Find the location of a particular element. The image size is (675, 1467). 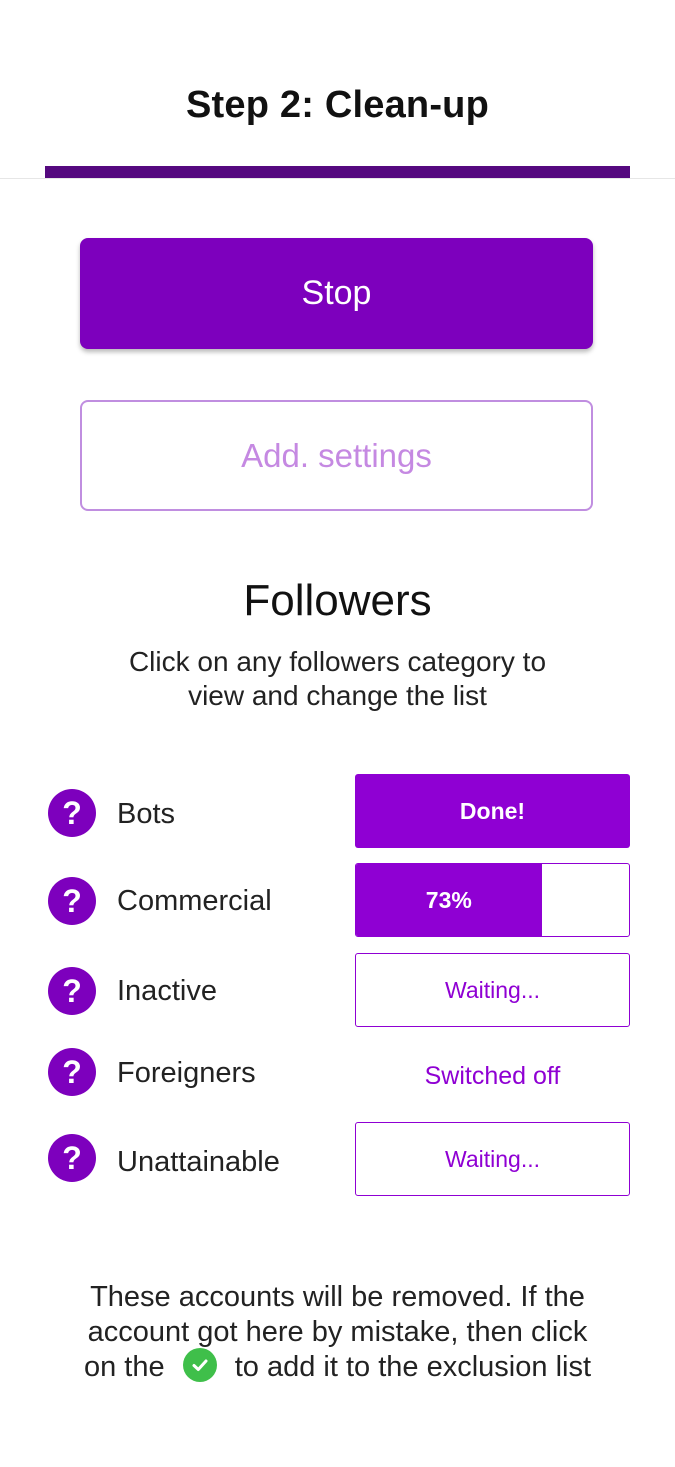

step-progress-fill is located at coordinates (337, 172).